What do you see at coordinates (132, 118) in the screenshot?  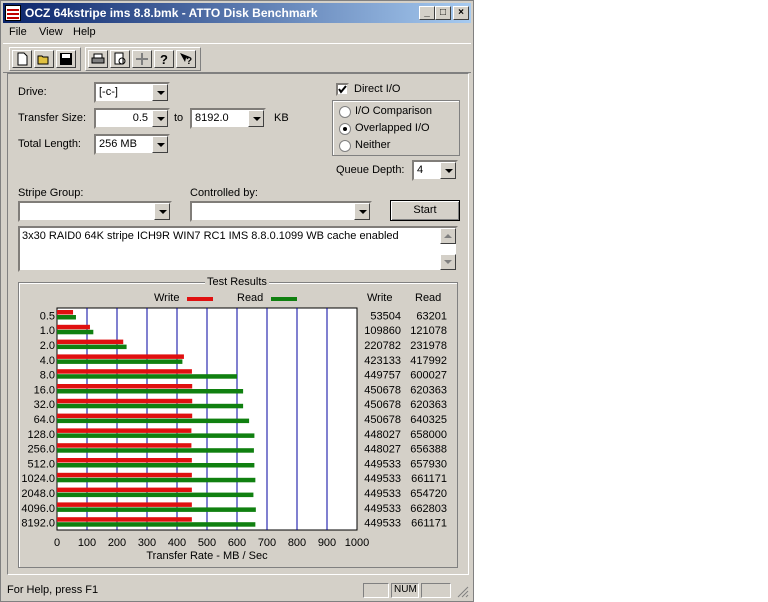 I see `transfer-size-from-select: 0.5` at bounding box center [132, 118].